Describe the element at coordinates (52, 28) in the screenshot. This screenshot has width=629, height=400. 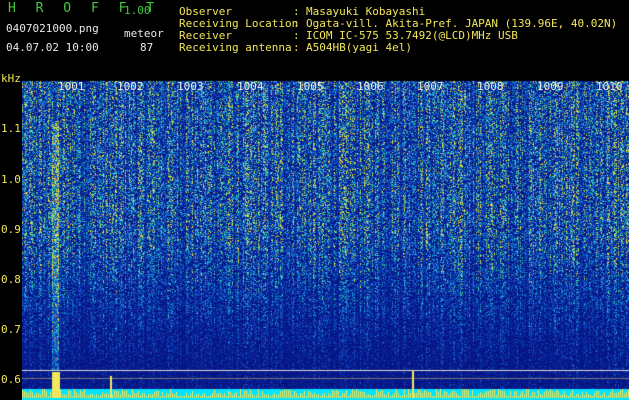
I see `filename-label: 0407021000.png` at that location.